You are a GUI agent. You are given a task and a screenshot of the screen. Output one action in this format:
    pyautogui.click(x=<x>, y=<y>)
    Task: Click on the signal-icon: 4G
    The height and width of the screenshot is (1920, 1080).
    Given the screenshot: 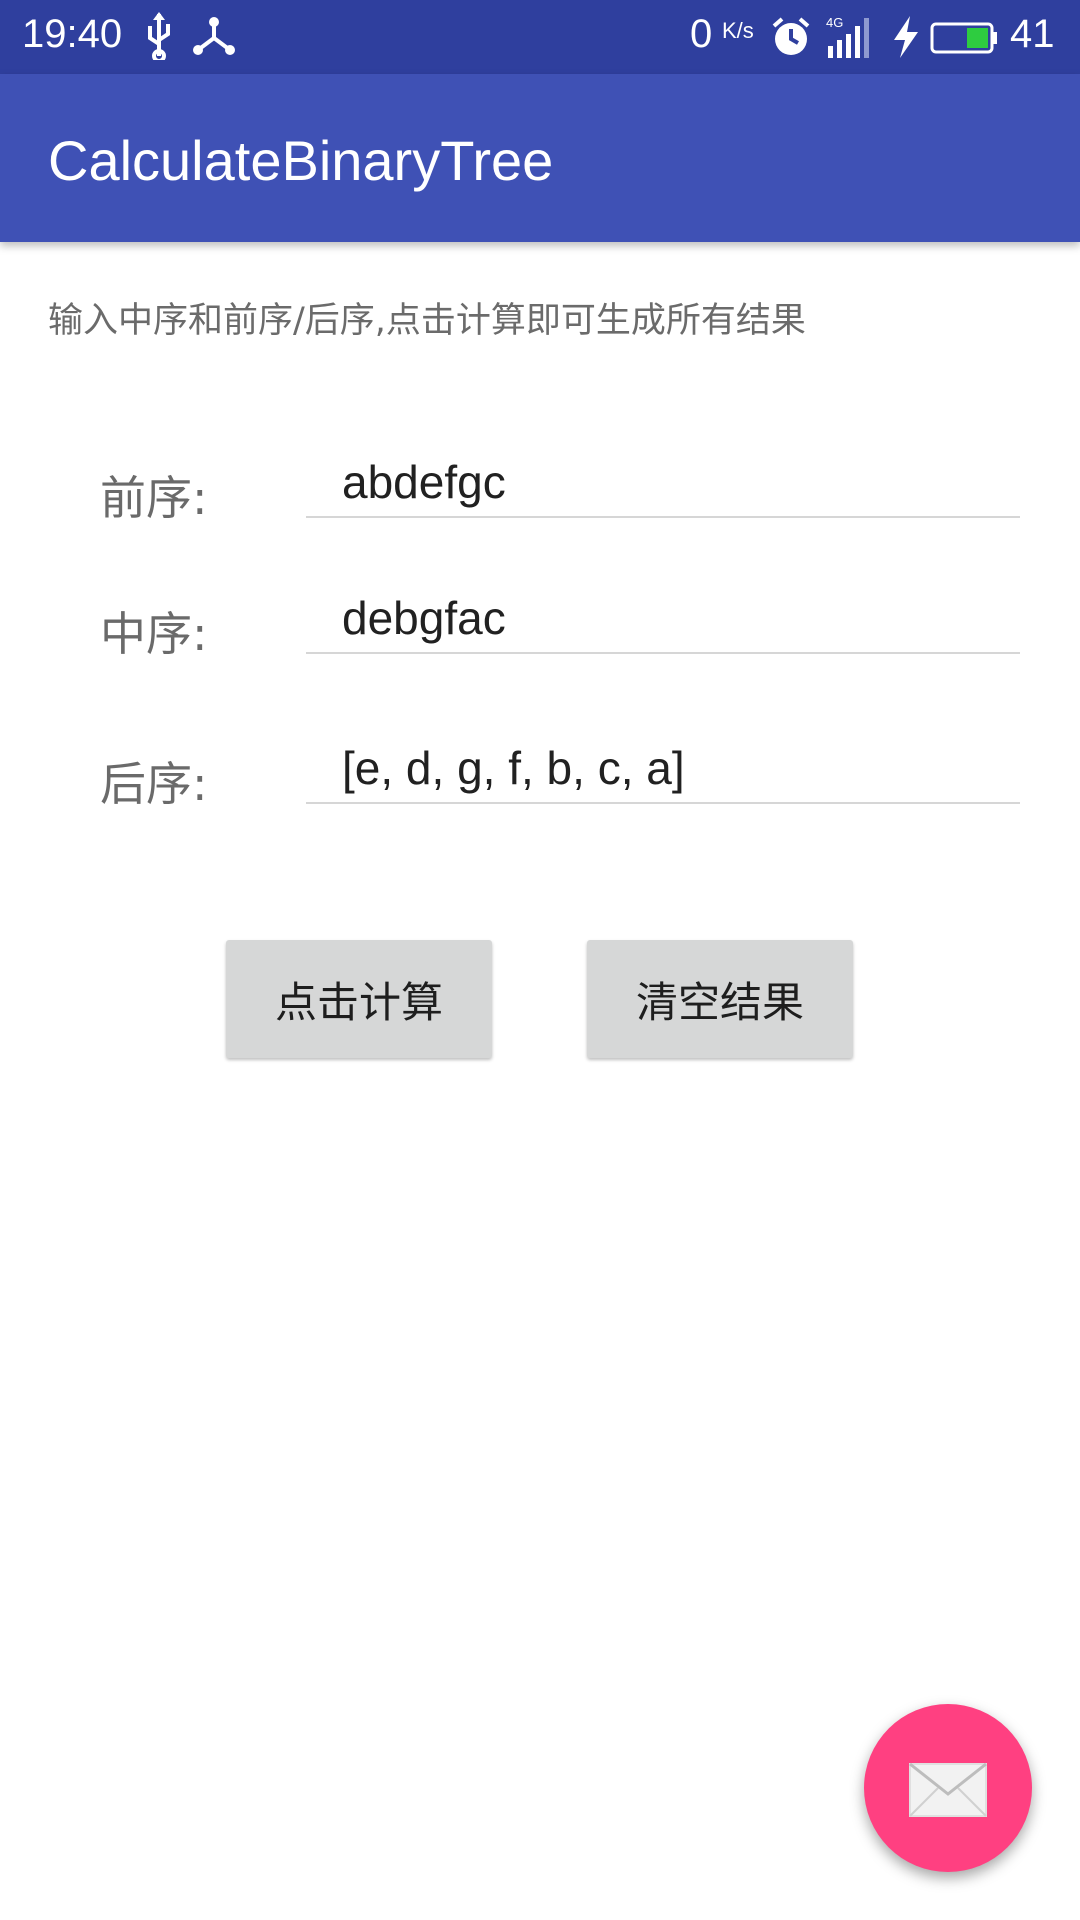 What is the action you would take?
    pyautogui.click(x=847, y=36)
    